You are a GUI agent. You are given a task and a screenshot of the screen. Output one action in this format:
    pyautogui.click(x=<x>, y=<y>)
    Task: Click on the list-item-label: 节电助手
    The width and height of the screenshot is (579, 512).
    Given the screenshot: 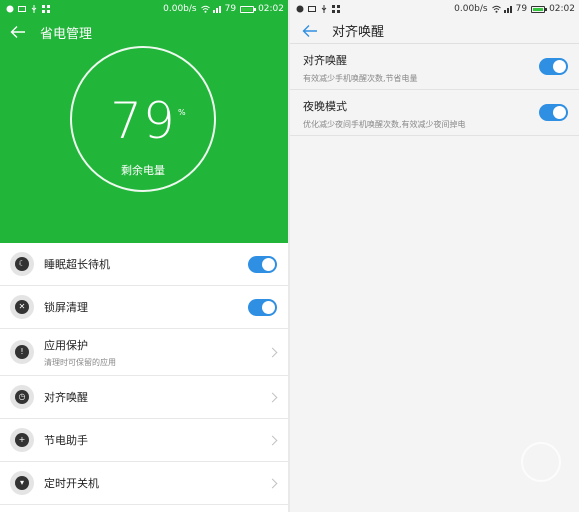 What is the action you would take?
    pyautogui.click(x=66, y=440)
    